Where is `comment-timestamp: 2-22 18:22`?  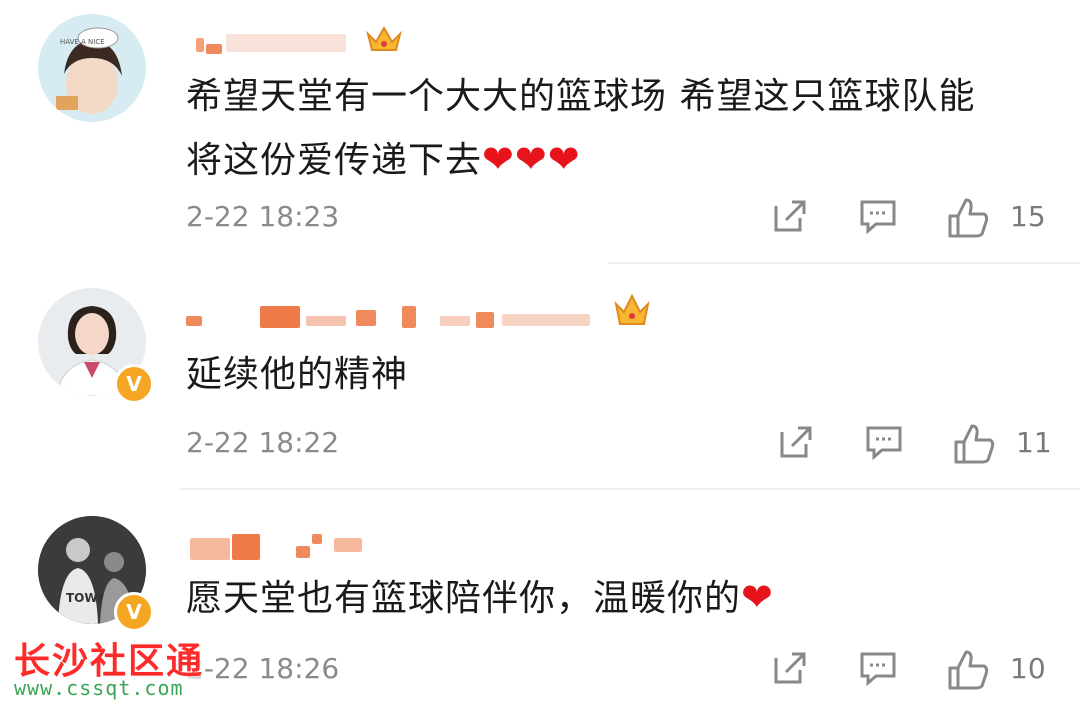 comment-timestamp: 2-22 18:22 is located at coordinates (263, 442).